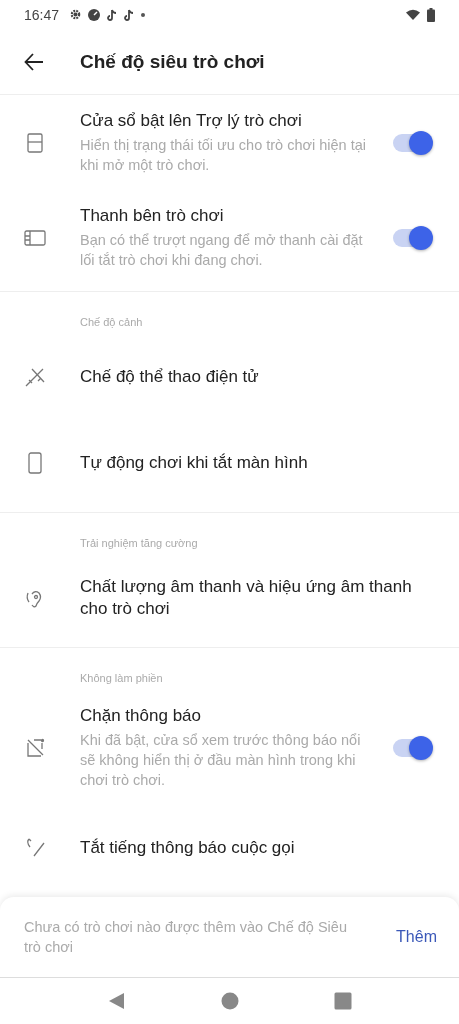 The width and height of the screenshot is (459, 1024). What do you see at coordinates (172, 61) in the screenshot?
I see `page-title: Chế độ siêu trò chơi` at bounding box center [172, 61].